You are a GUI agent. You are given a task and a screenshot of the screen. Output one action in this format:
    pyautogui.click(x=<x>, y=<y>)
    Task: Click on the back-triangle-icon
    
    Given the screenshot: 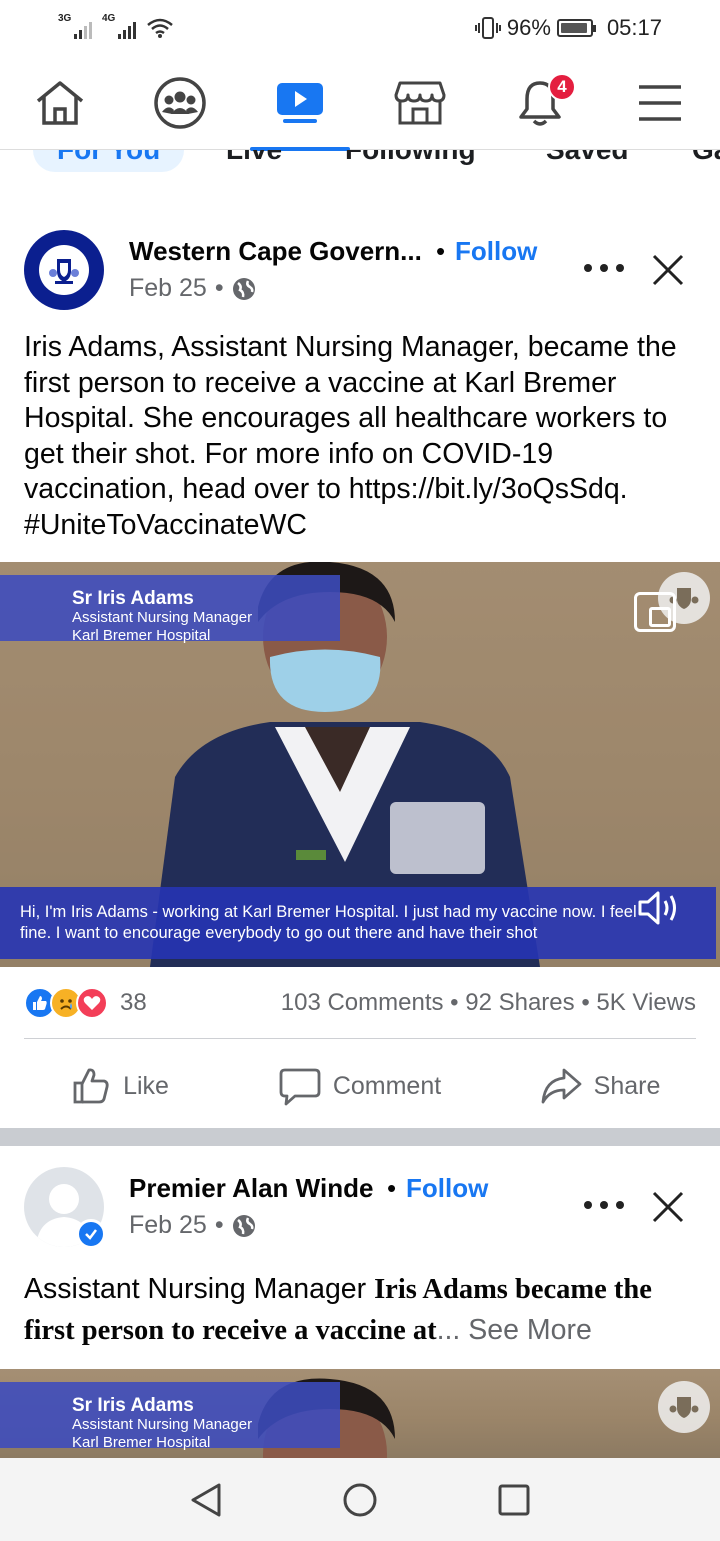 What is the action you would take?
    pyautogui.click(x=206, y=1499)
    